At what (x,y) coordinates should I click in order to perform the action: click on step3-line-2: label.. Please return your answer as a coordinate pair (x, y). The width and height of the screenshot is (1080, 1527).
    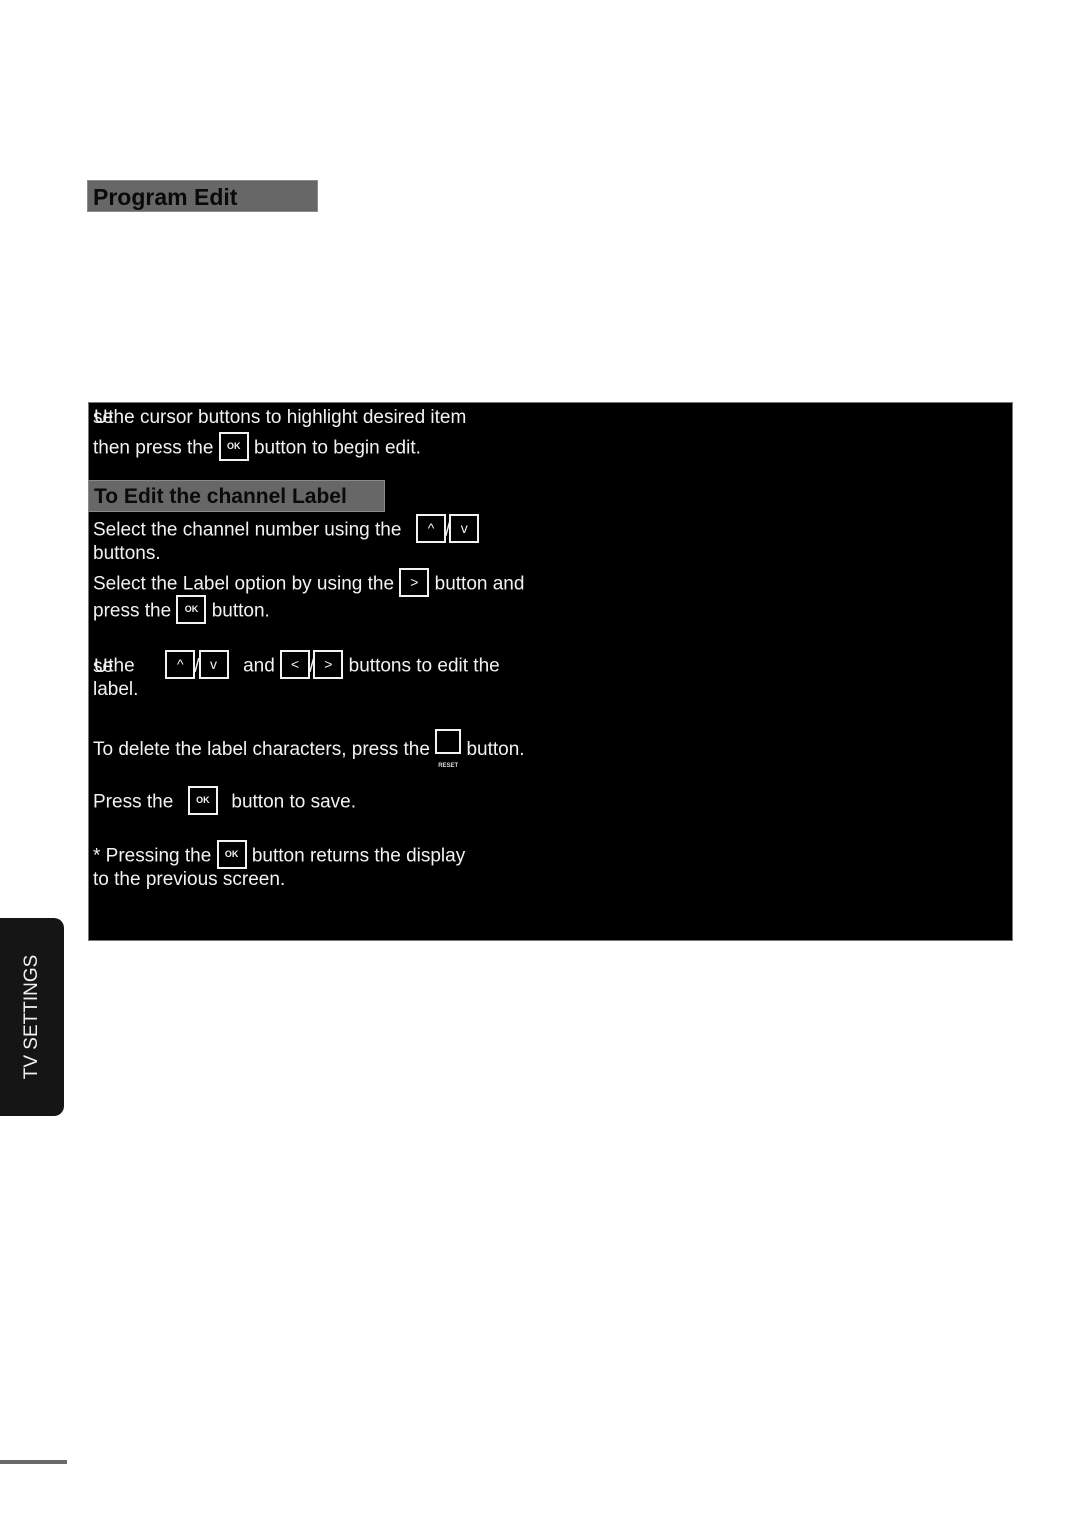
    Looking at the image, I should click on (116, 689).